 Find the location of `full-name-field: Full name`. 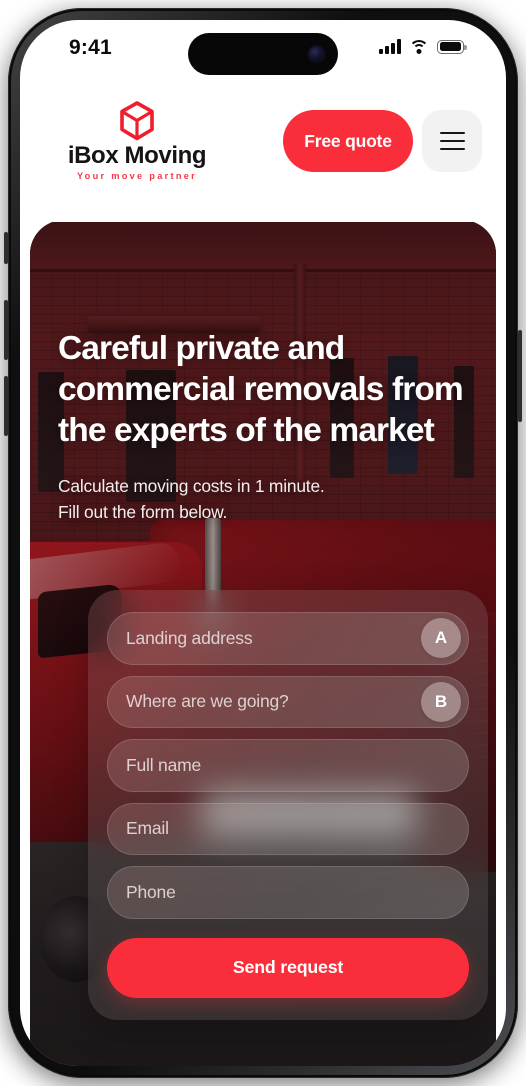

full-name-field: Full name is located at coordinates (288, 765).